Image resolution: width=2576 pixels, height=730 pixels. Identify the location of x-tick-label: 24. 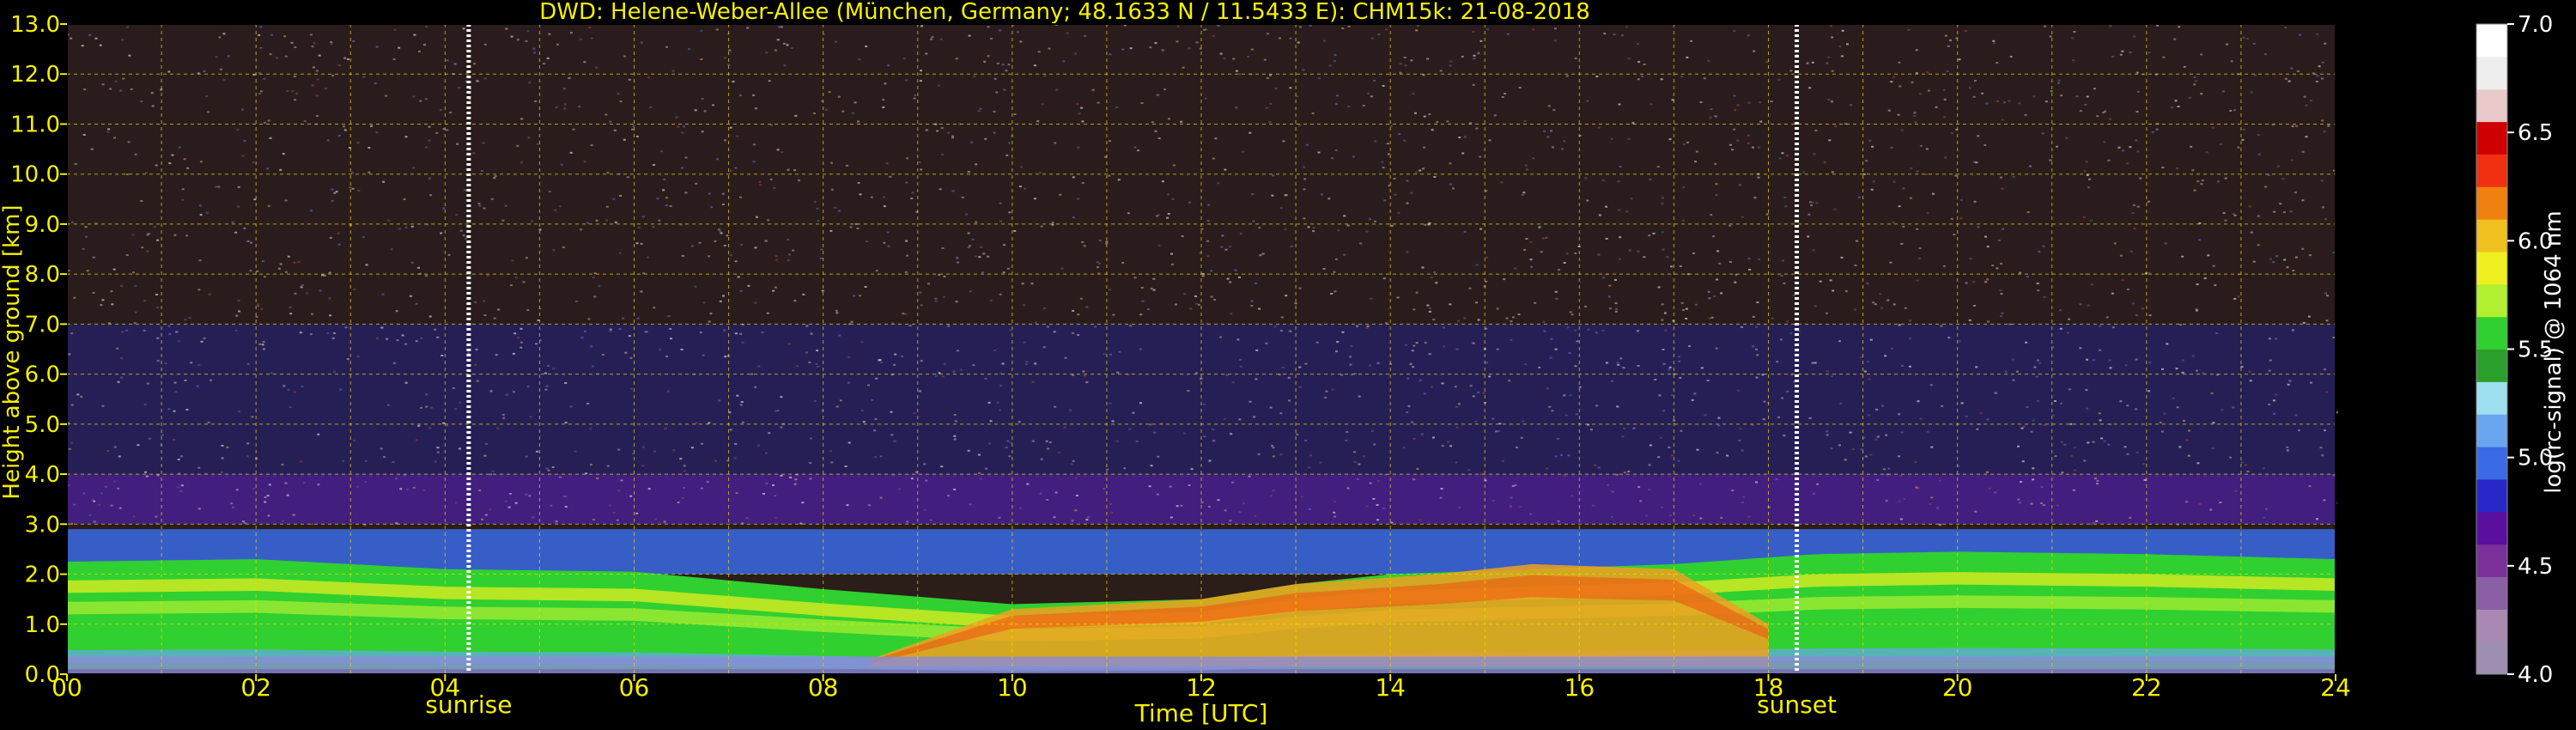
(2335, 687).